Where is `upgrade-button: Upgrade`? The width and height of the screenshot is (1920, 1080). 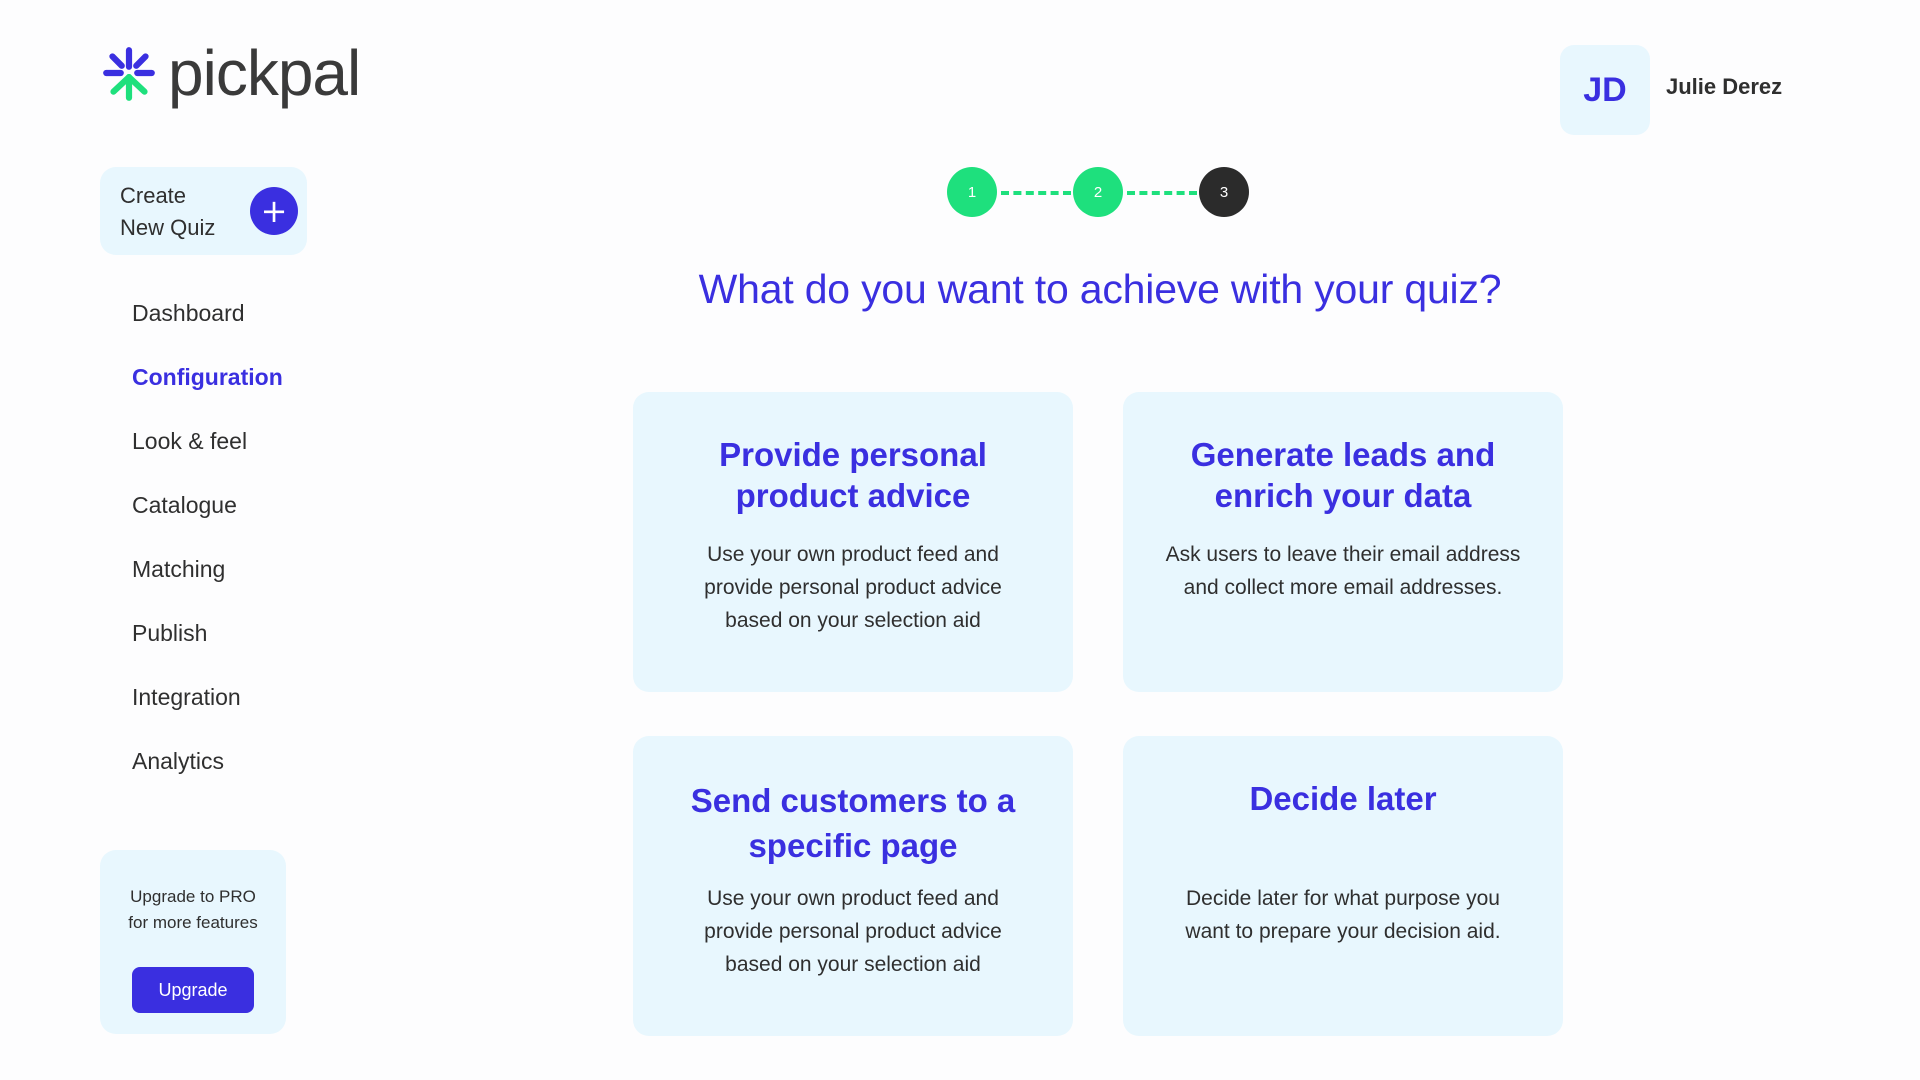
upgrade-button: Upgrade is located at coordinates (193, 990).